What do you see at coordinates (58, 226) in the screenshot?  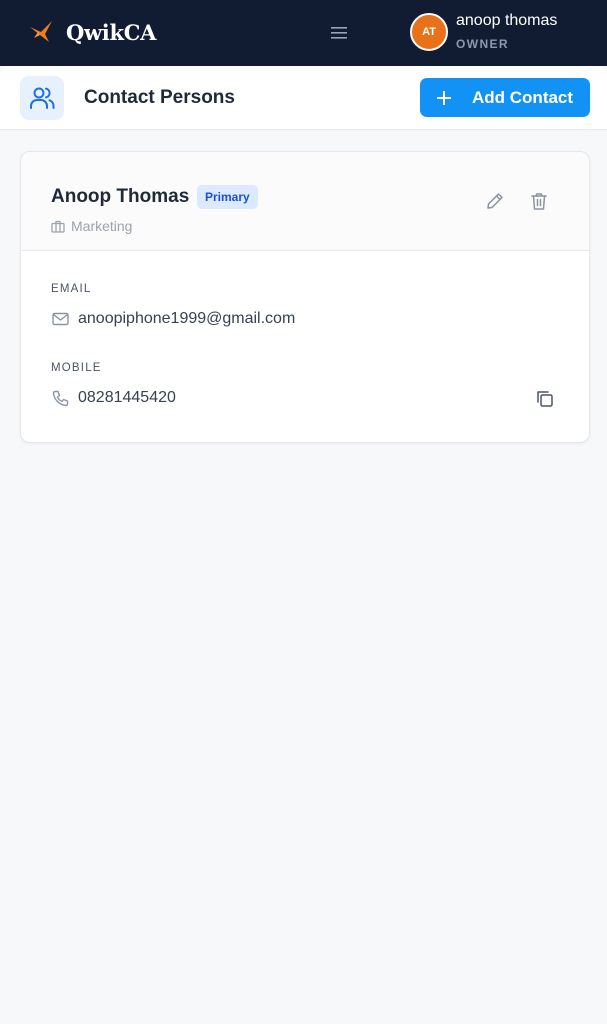 I see `briefcase-icon` at bounding box center [58, 226].